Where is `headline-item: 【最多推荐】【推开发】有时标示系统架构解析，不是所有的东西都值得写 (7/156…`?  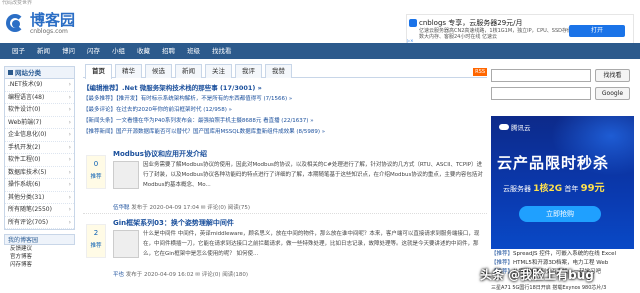
headline-item: 【最多推荐】【推开发】有时标示系统架构解析，不是所有的东西都值得写 (7/156… is located at coordinates (285, 99).